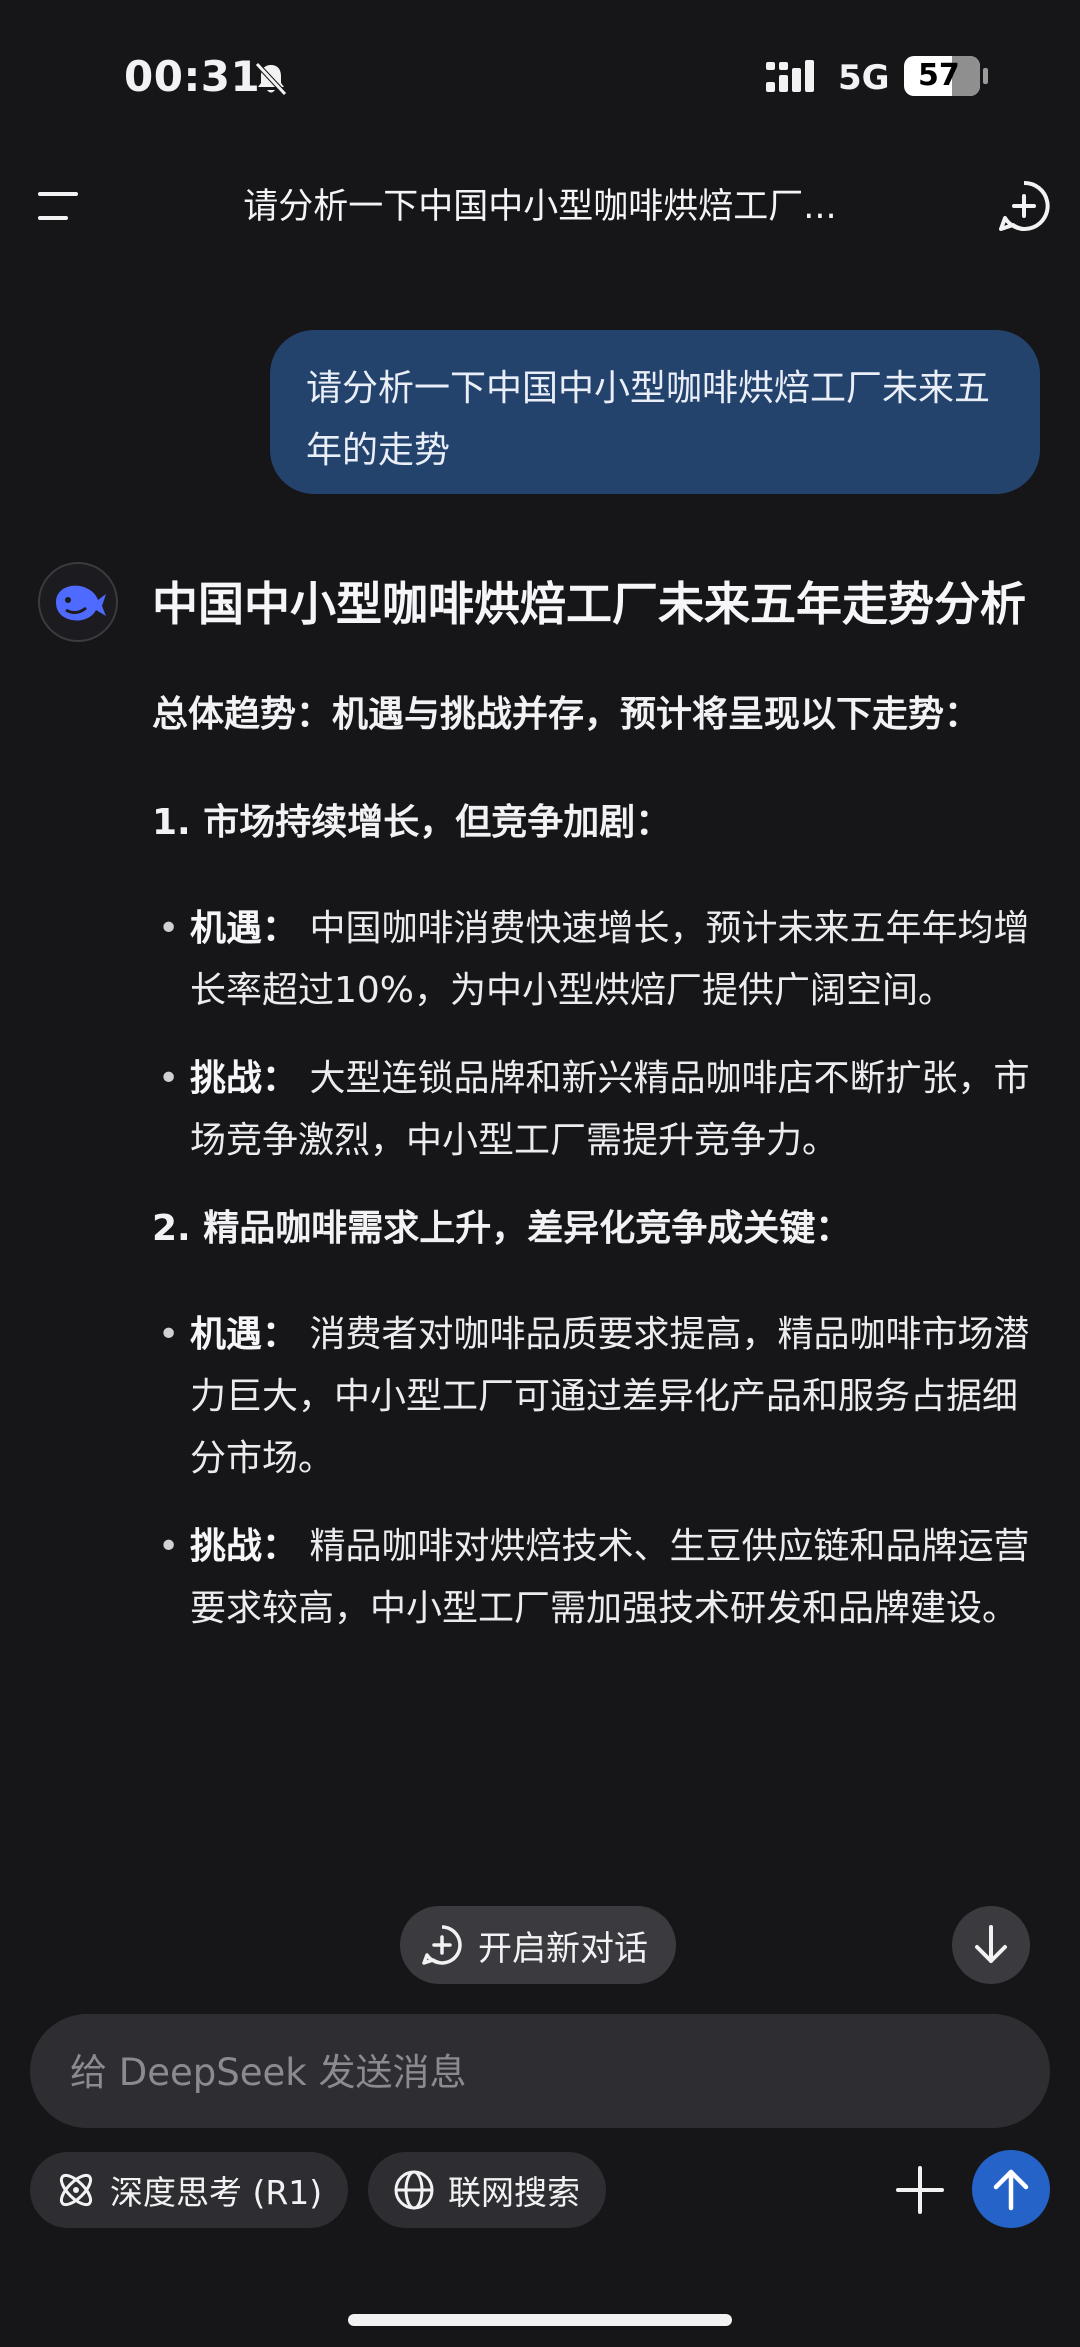  I want to click on new-conversation-button: 开启新对话, so click(538, 1945).